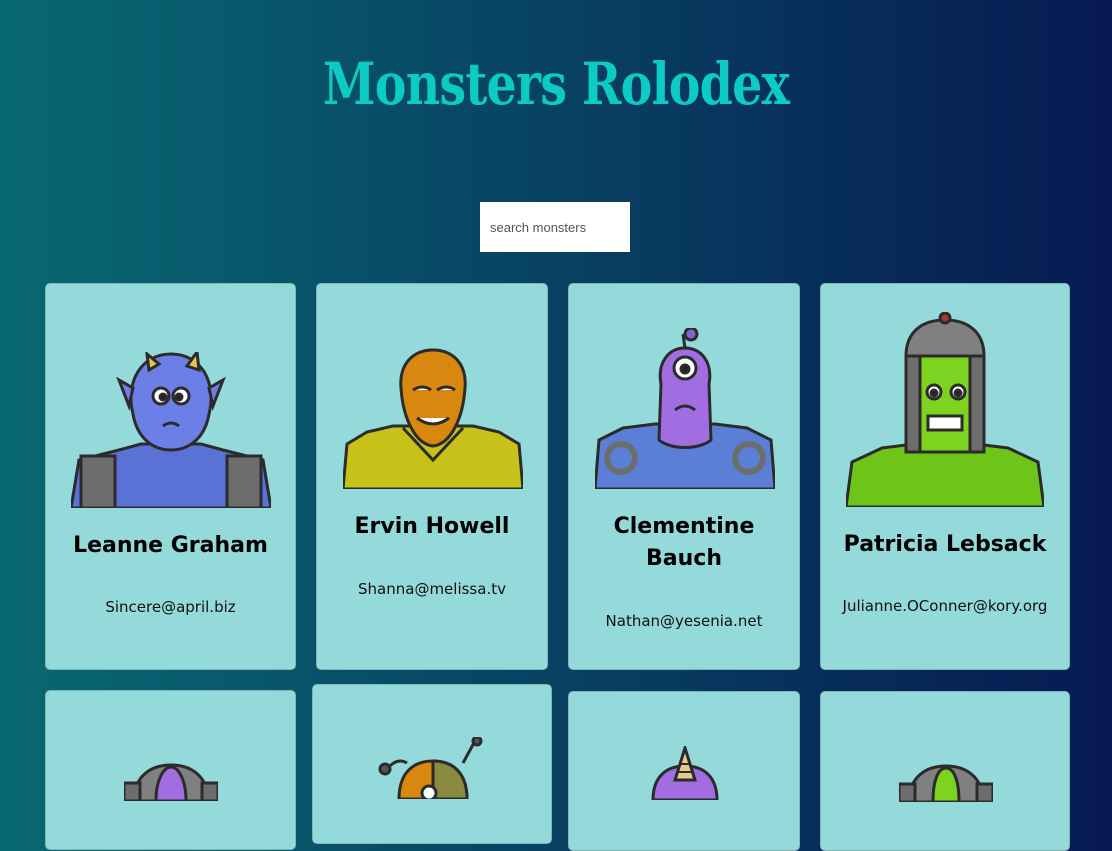  Describe the element at coordinates (945, 606) in the screenshot. I see `monster-email: Julianne.OConner@kory.org` at that location.